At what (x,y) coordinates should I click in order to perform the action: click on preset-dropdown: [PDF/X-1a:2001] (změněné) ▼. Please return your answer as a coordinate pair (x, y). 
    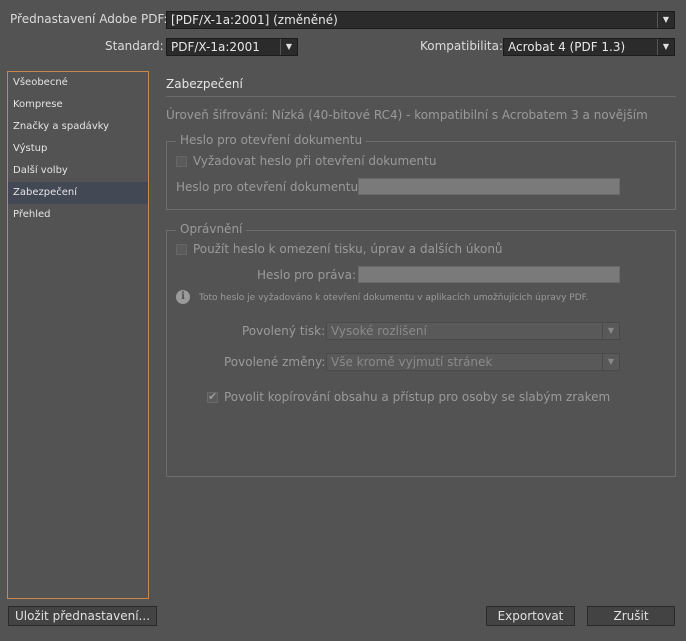
    Looking at the image, I should click on (420, 20).